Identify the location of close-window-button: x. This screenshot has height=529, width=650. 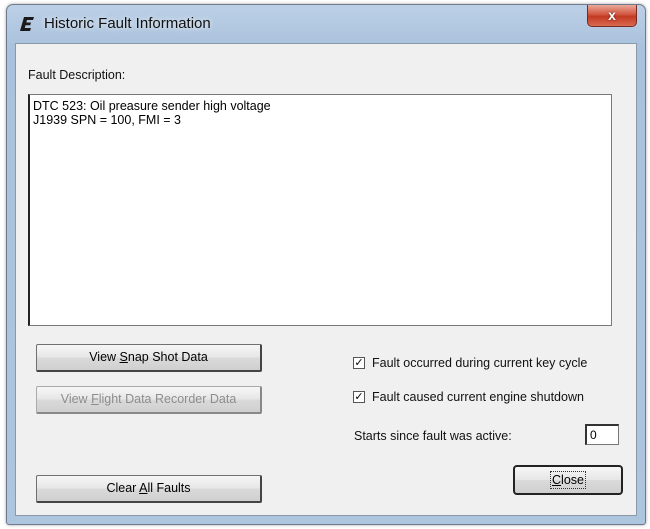
(612, 16).